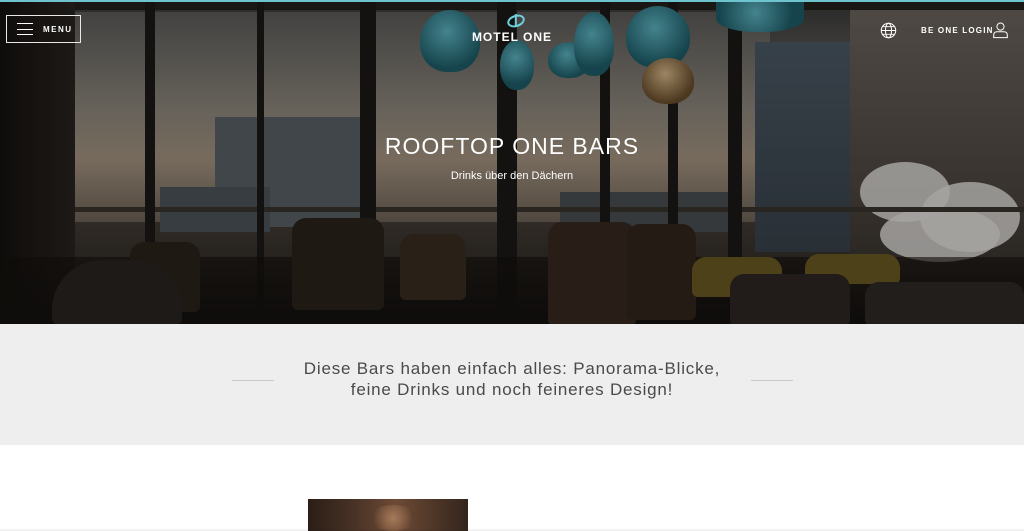 The width and height of the screenshot is (1024, 531). What do you see at coordinates (516, 21) in the screenshot?
I see `logo-mark-icon` at bounding box center [516, 21].